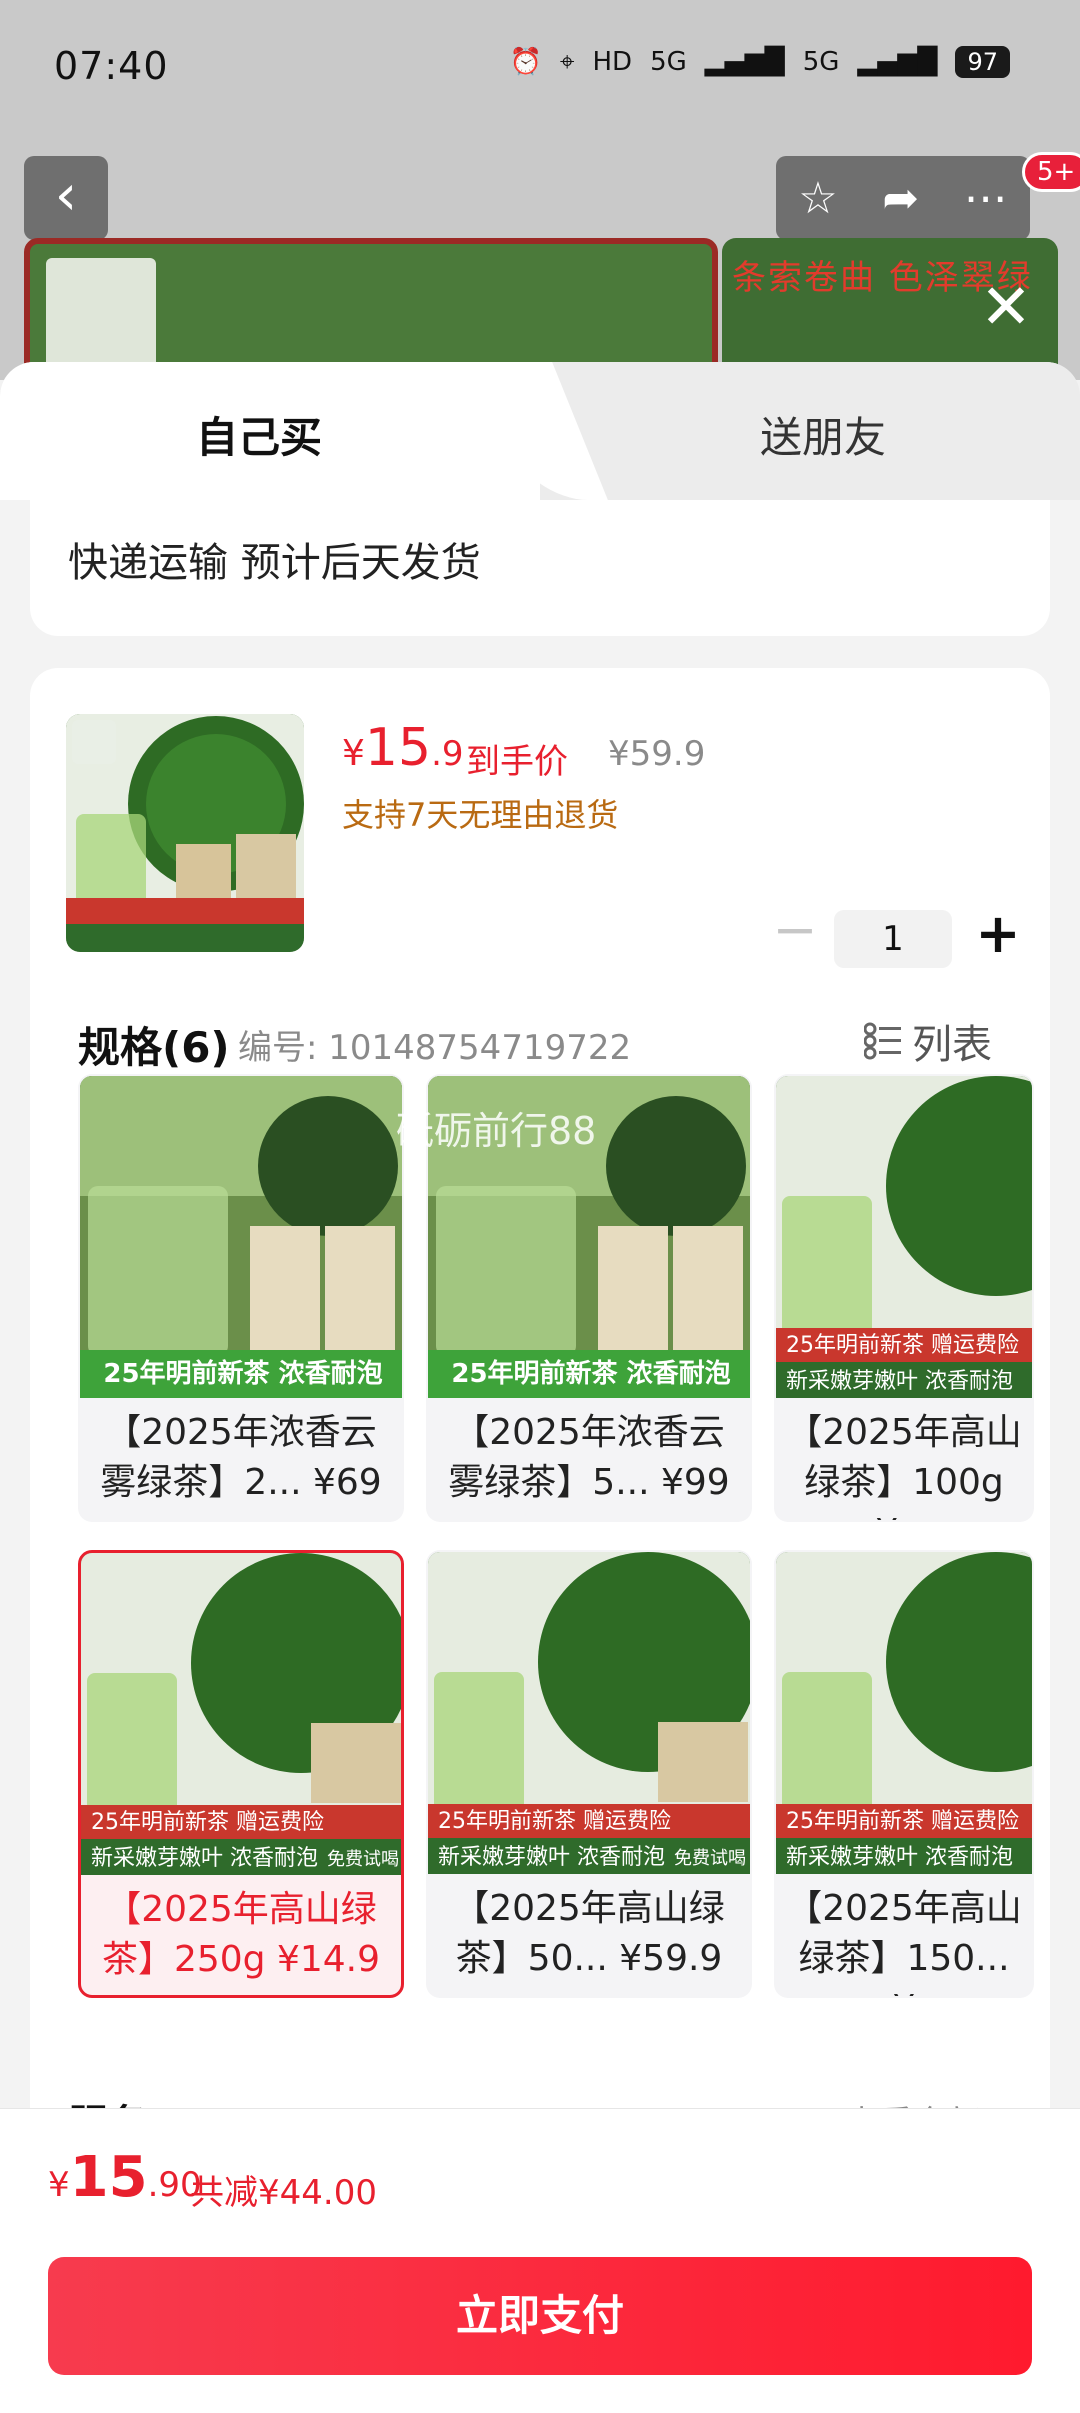 Image resolution: width=1080 pixels, height=2413 pixels. What do you see at coordinates (900, 198) in the screenshot?
I see `share-icon: ➦` at bounding box center [900, 198].